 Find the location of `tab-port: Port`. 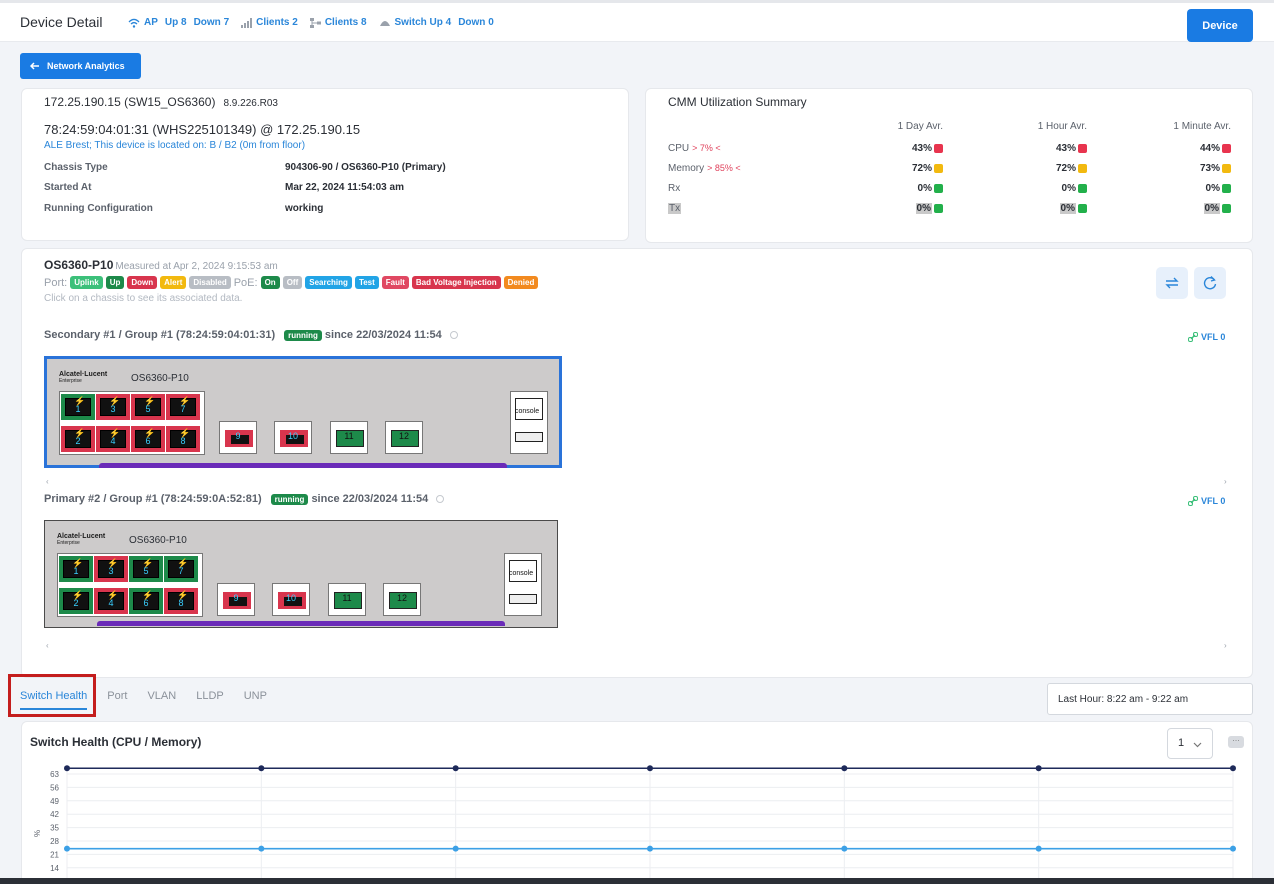

tab-port: Port is located at coordinates (117, 700).